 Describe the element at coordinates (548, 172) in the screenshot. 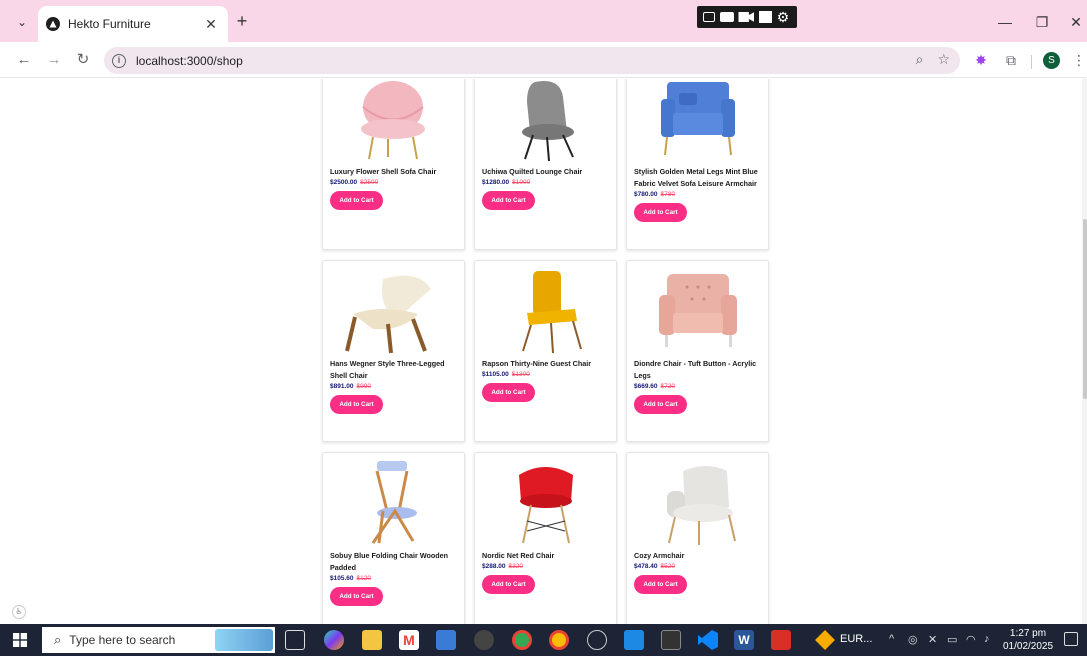

I see `product-name: Uchiwa Quilted Lounge Chair` at that location.